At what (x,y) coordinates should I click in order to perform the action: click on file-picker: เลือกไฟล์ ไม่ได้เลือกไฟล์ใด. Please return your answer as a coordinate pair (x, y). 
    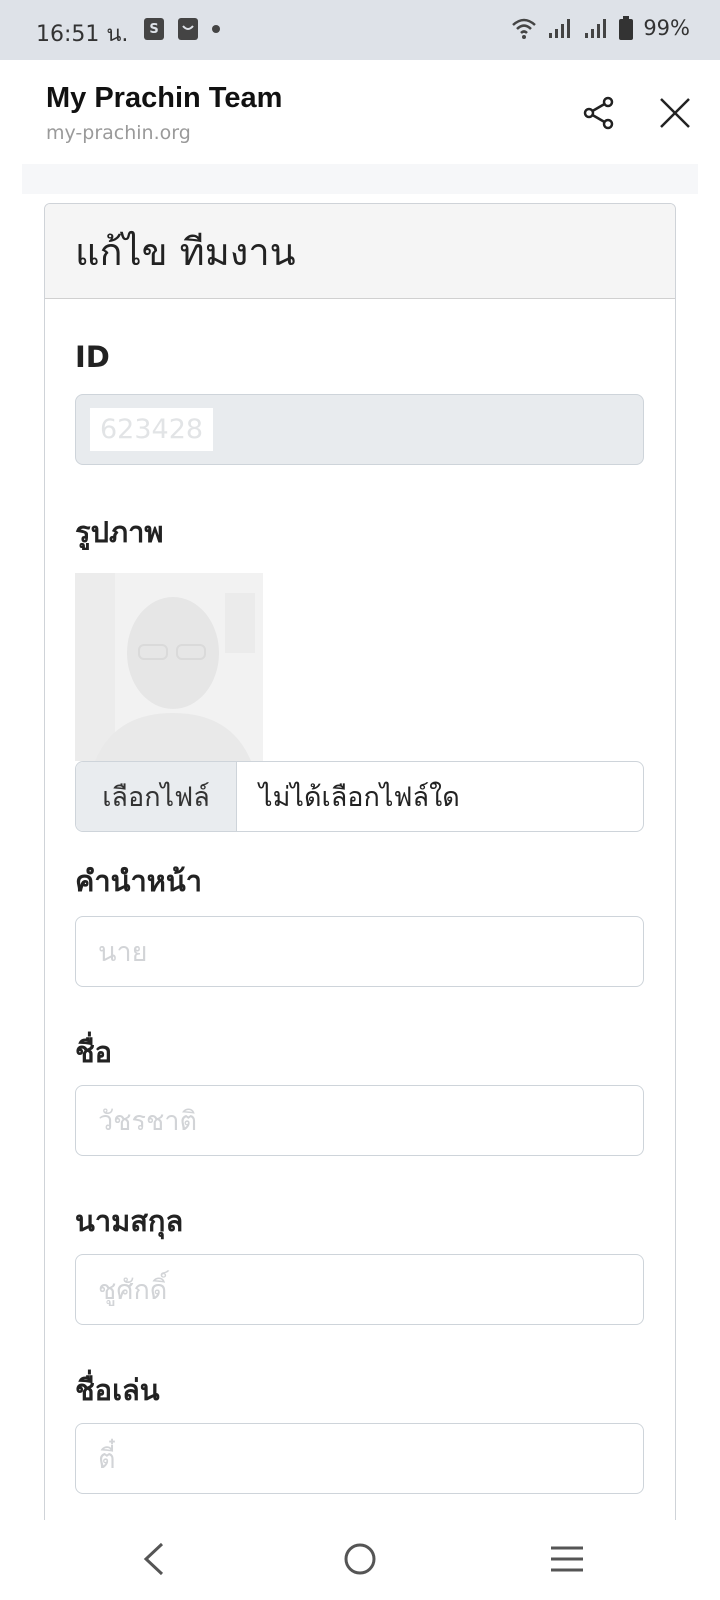
    Looking at the image, I should click on (359, 796).